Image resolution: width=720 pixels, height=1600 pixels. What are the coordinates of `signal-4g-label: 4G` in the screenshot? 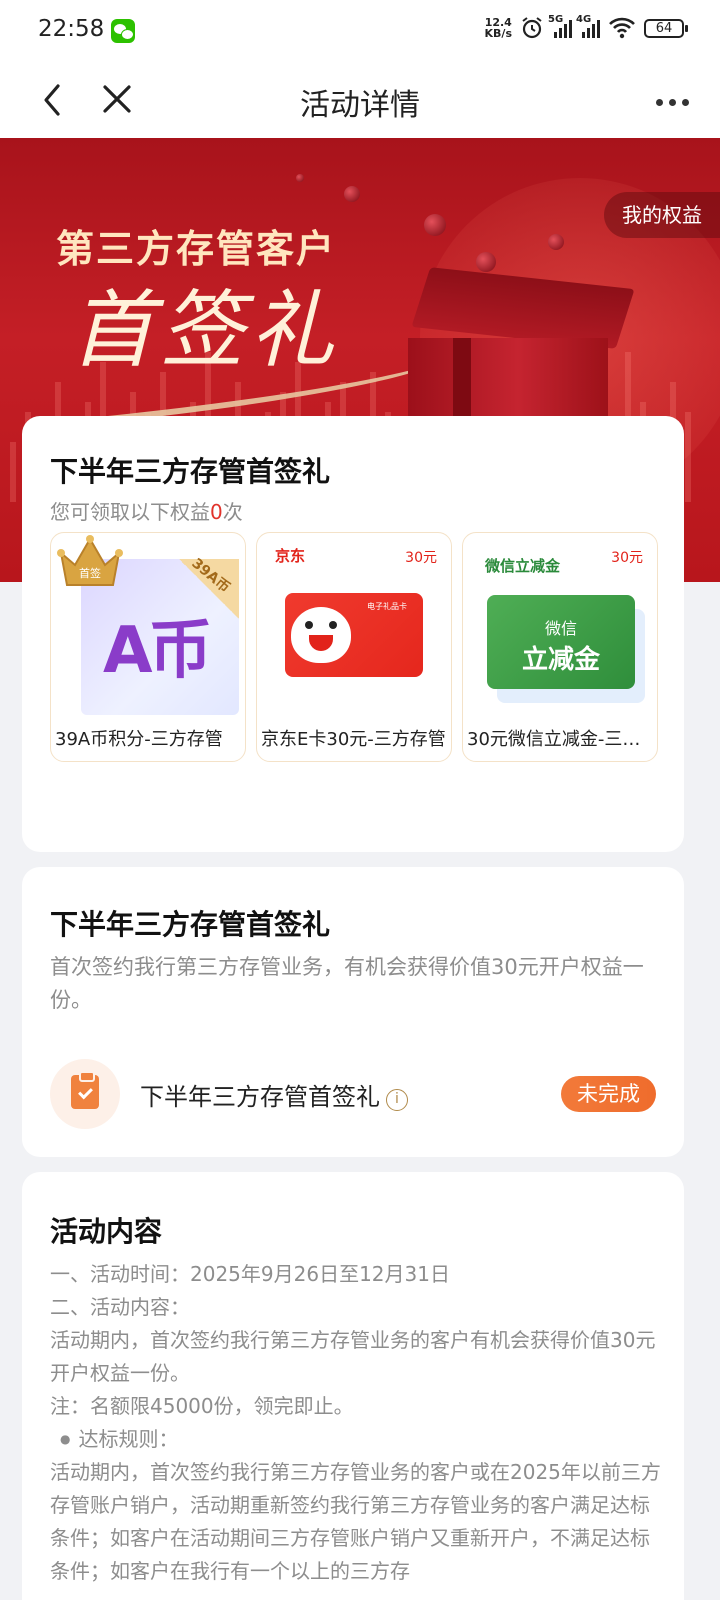 It's located at (584, 19).